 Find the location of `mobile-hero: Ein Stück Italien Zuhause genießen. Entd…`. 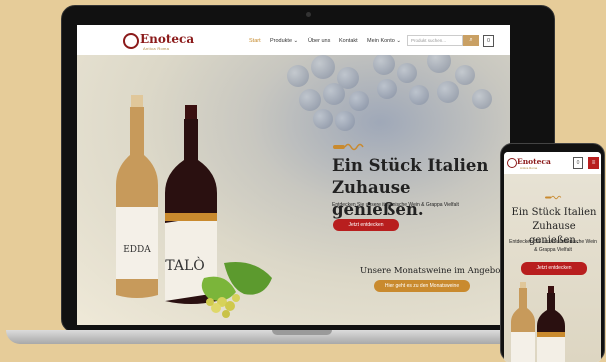

mobile-hero: Ein Stück Italien Zuhause genießen. Entd… is located at coordinates (552, 268).